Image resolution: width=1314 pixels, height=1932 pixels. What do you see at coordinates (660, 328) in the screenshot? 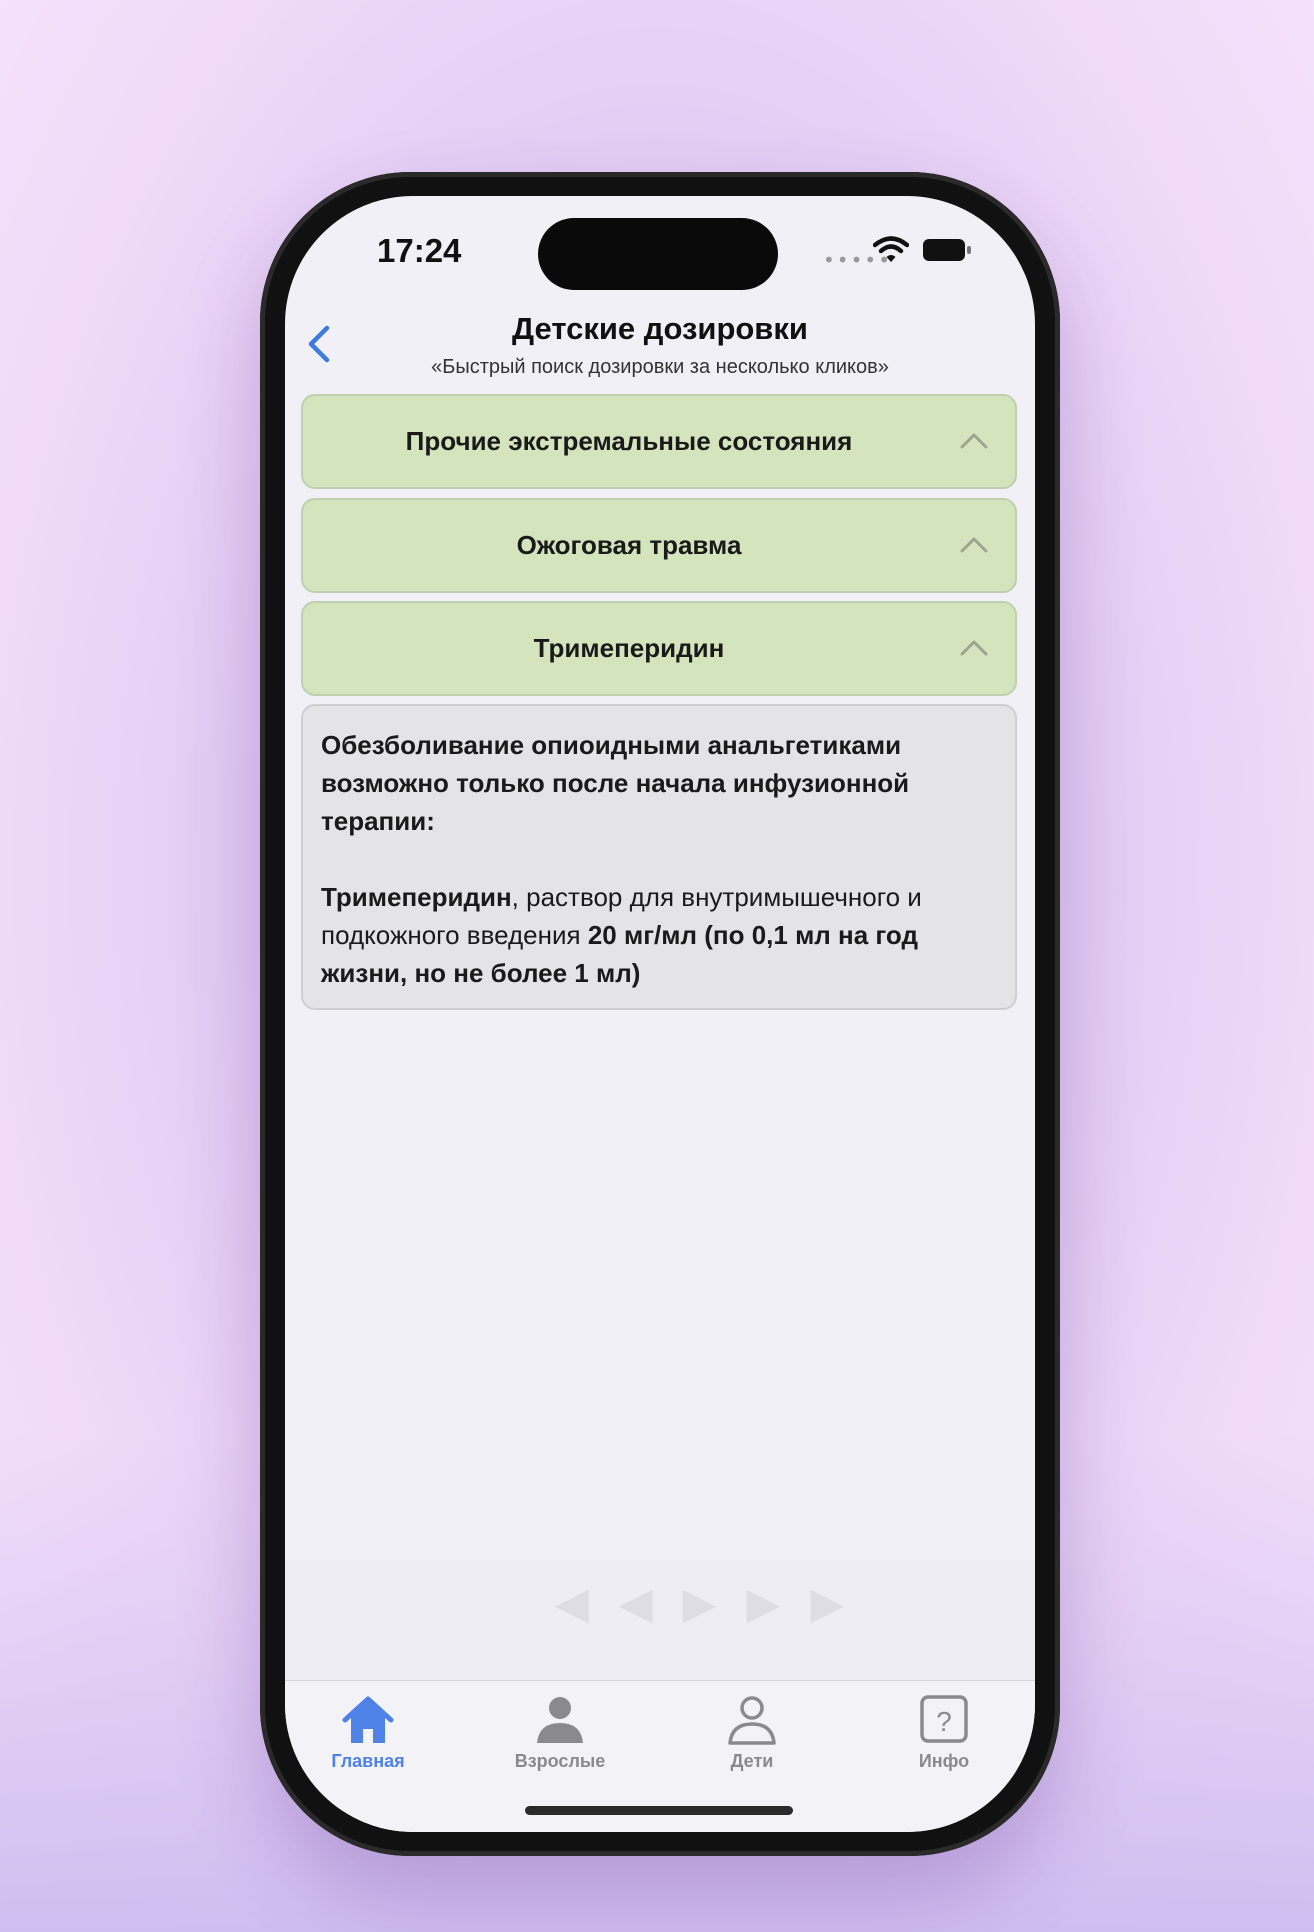
I see `page-title: Детские дозировки` at bounding box center [660, 328].